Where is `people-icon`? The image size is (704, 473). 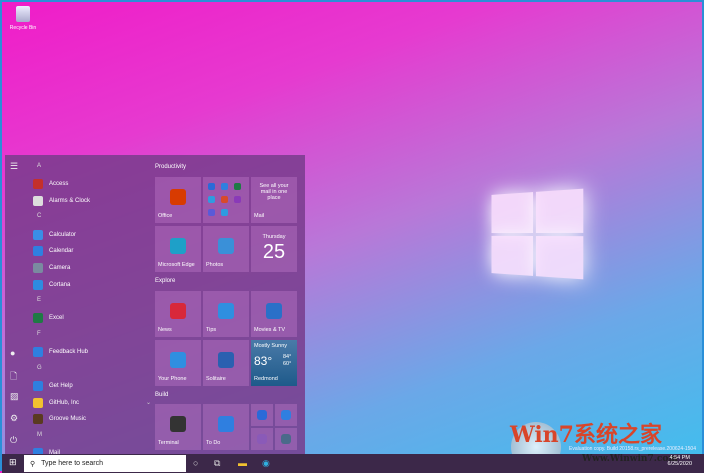 people-icon is located at coordinates (286, 415).